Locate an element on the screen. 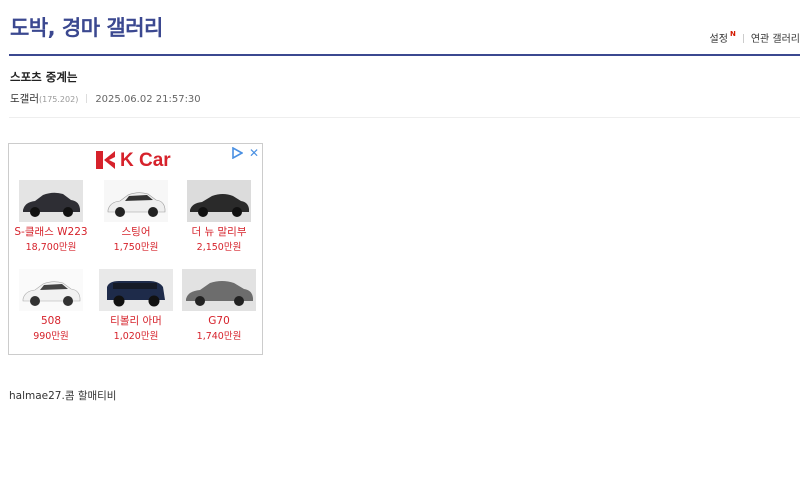  adchoices-icon is located at coordinates (237, 153).